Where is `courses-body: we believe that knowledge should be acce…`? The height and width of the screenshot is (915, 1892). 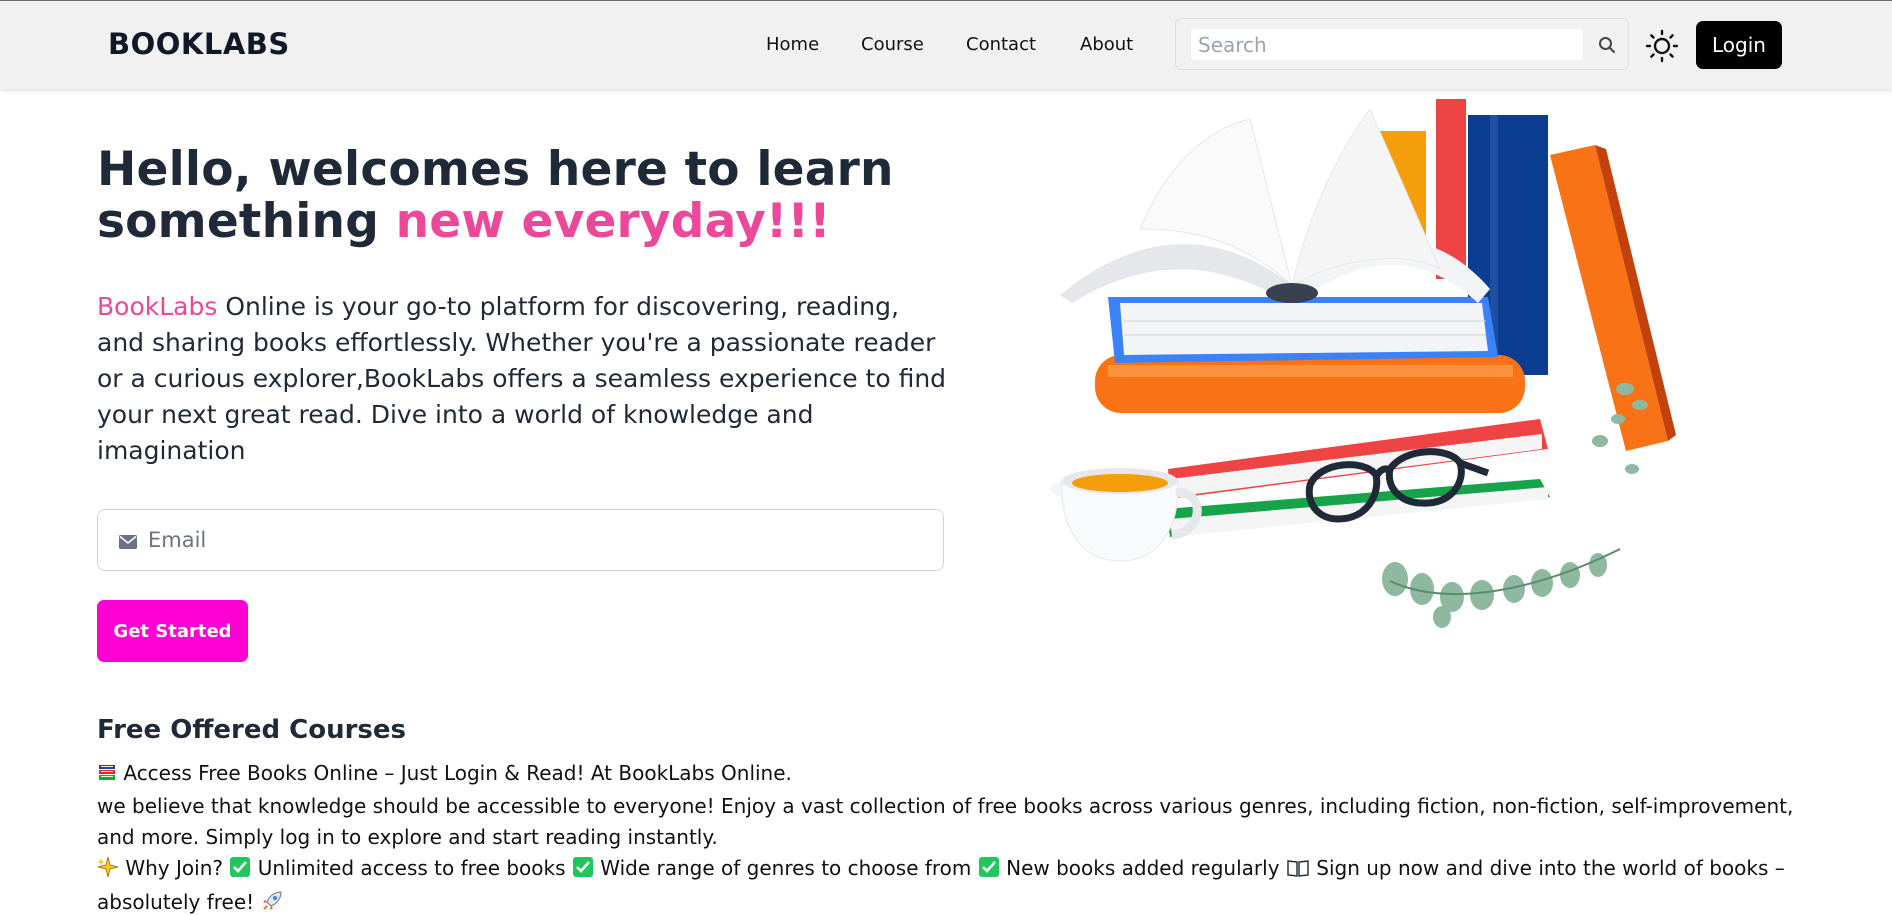
courses-body: we believe that knowledge should be acce… is located at coordinates (947, 853).